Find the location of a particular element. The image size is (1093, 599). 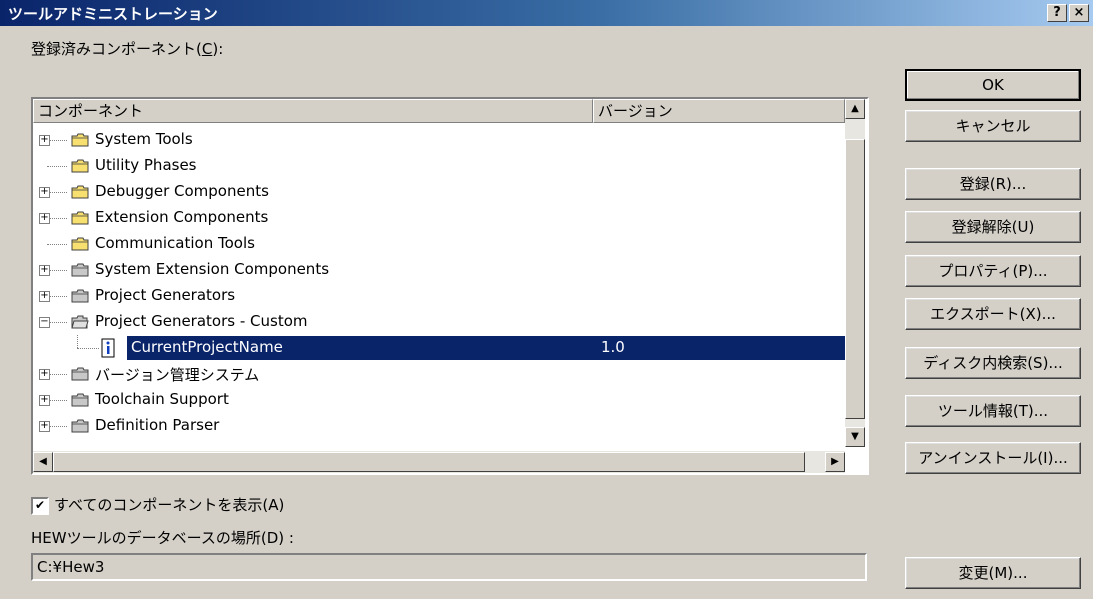

help-button: ? is located at coordinates (1057, 13).